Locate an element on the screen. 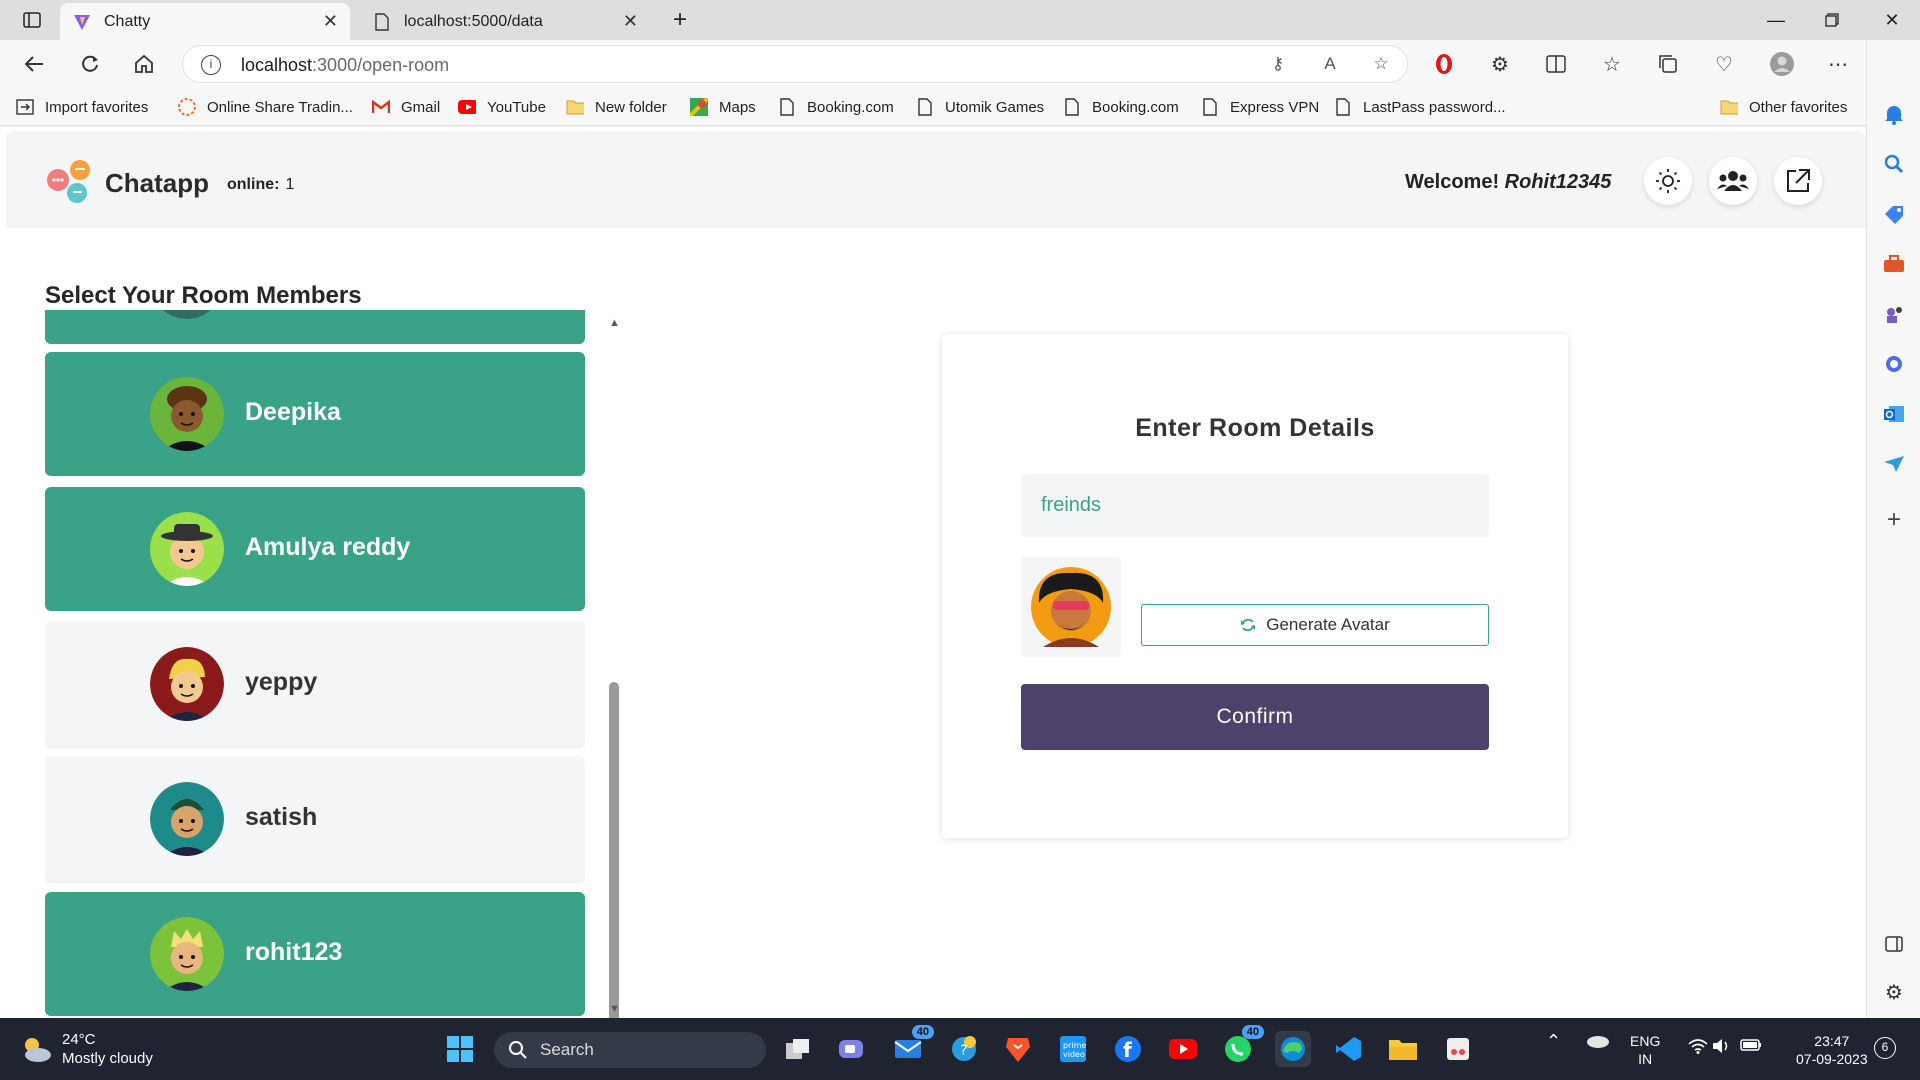  address-bar: i localhost:3000/open-room ⚷ A ☆ is located at coordinates (795, 64).